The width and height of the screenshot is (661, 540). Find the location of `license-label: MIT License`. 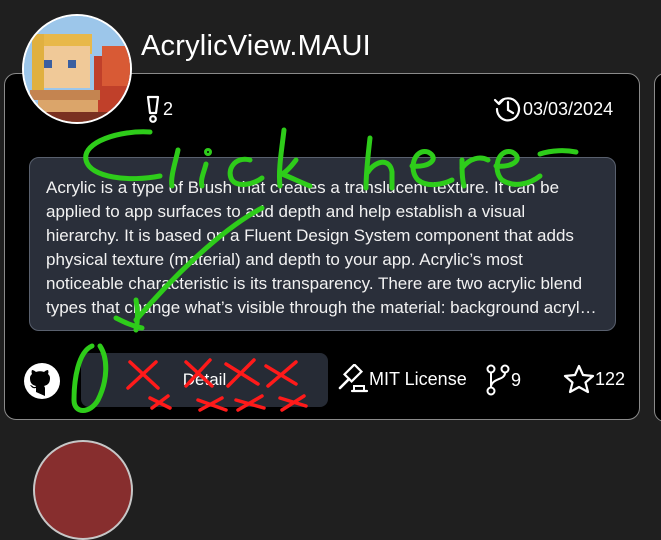

license-label: MIT License is located at coordinates (418, 378).